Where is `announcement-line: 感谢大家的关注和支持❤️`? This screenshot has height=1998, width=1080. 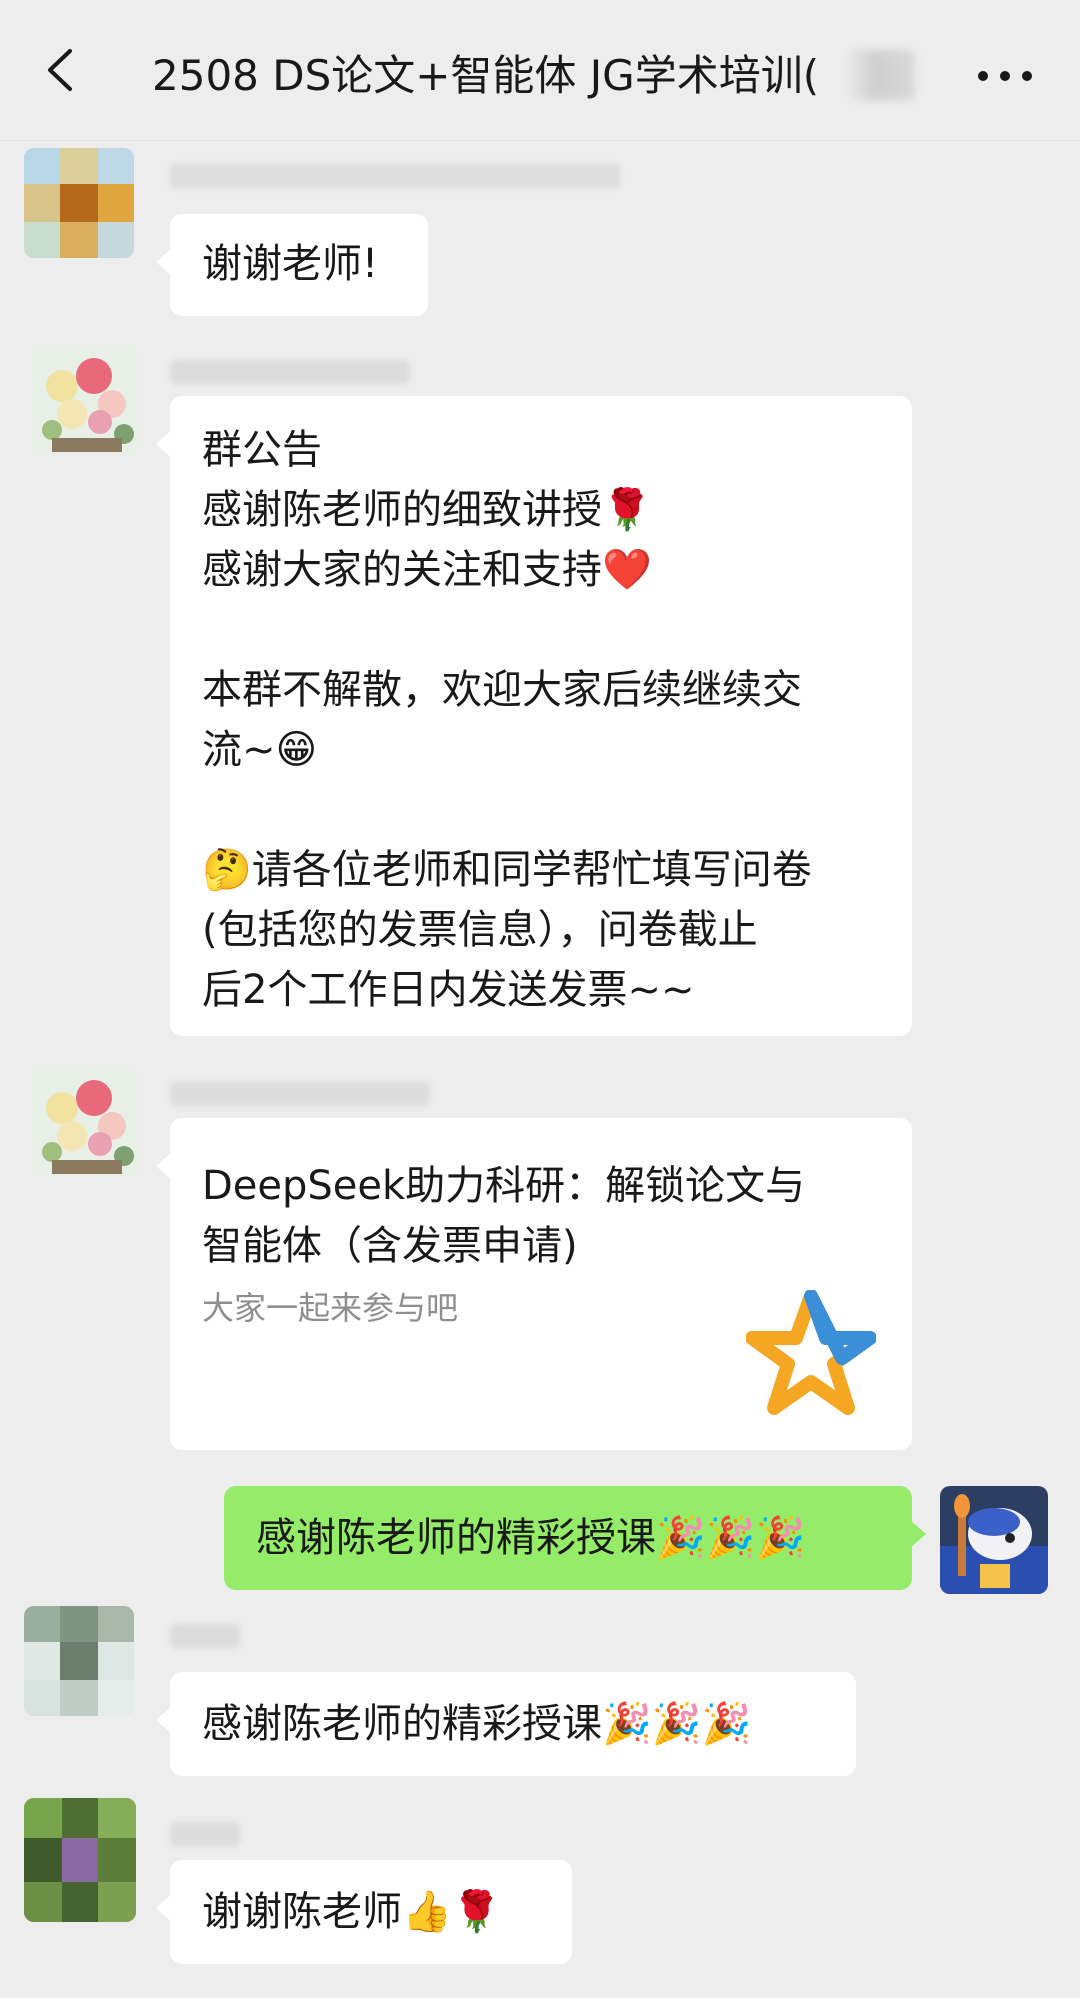
announcement-line: 感谢大家的关注和支持❤️ is located at coordinates (427, 570).